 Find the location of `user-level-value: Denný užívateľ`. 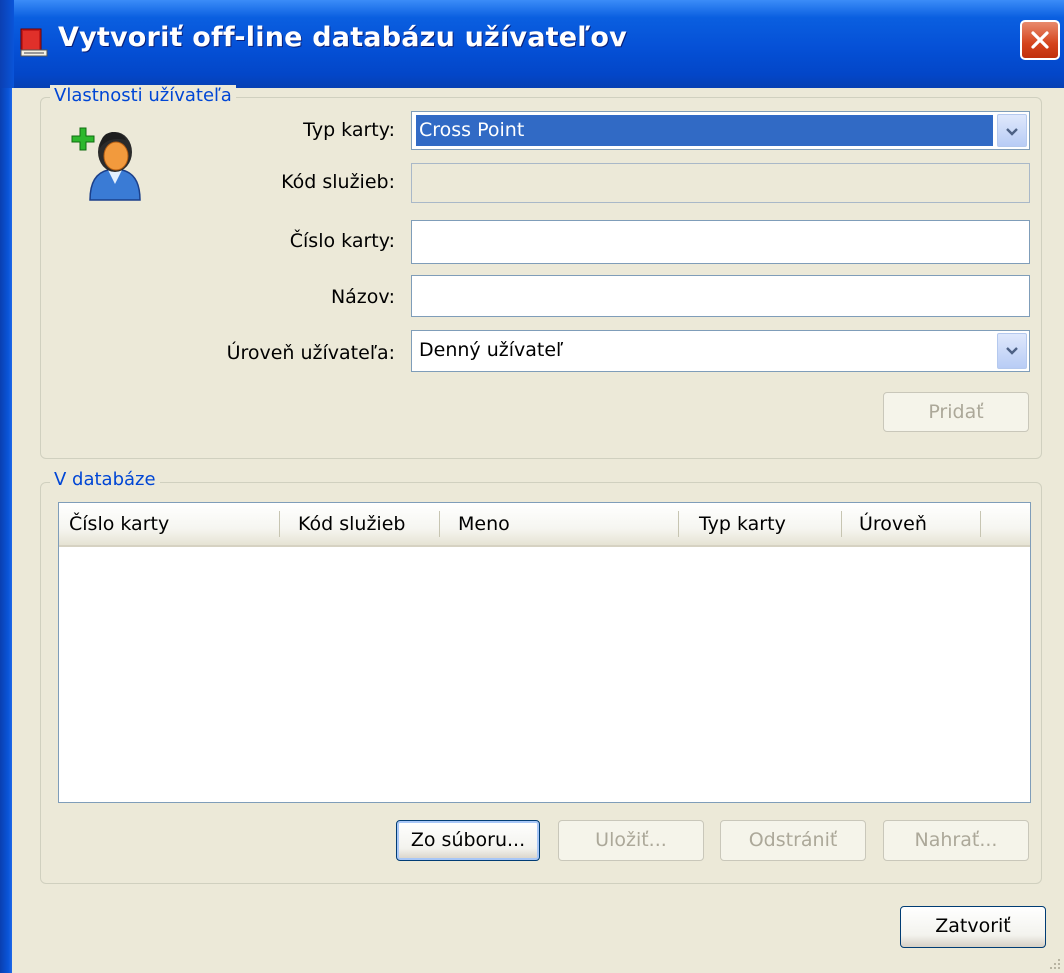

user-level-value: Denný užívateľ is located at coordinates (491, 350).